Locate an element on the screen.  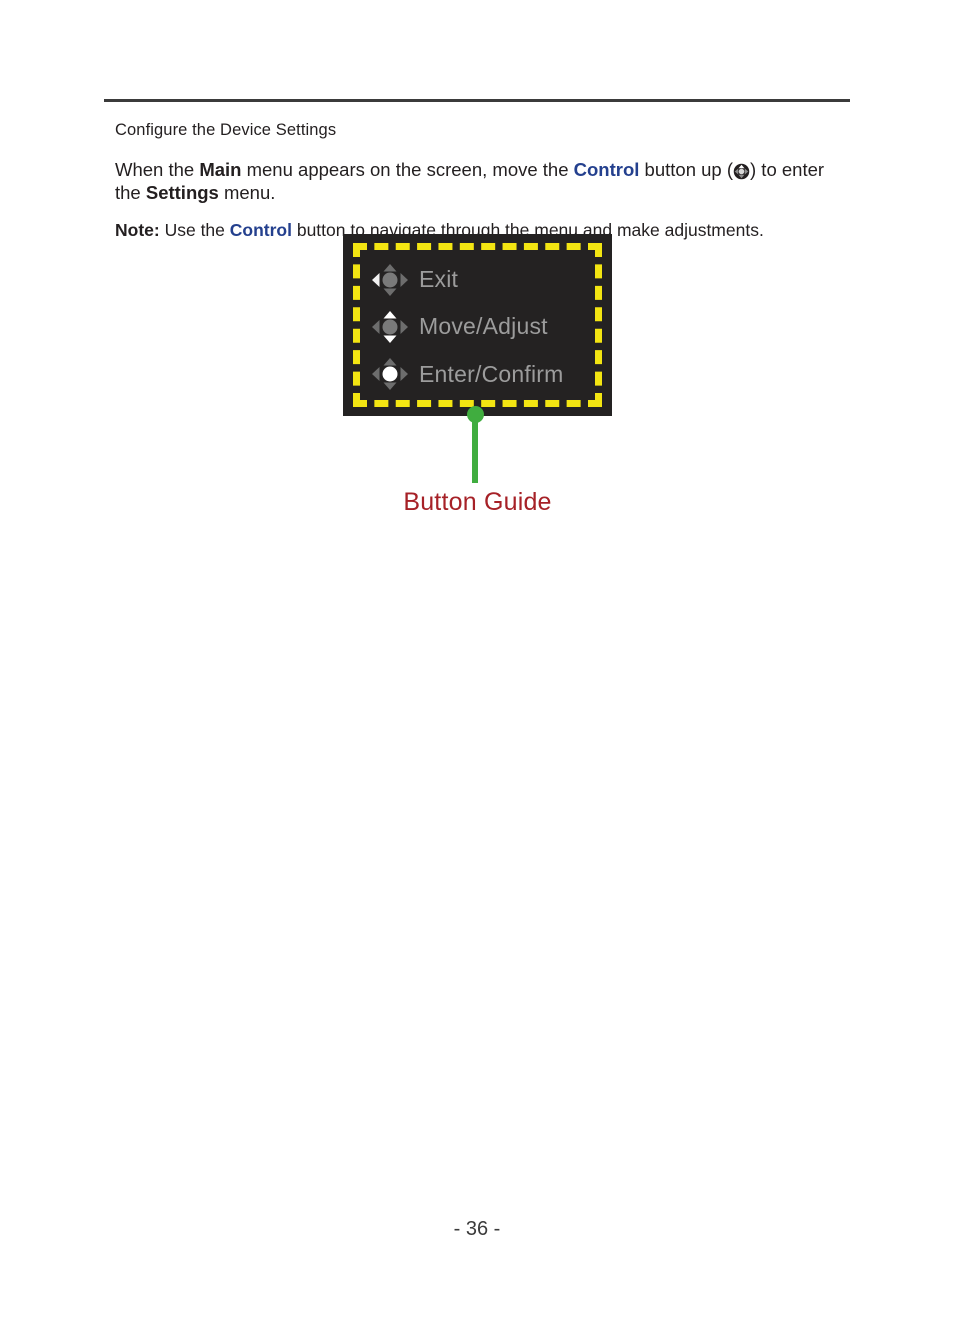
osd-row-label: Move/Adjust is located at coordinates (483, 326).